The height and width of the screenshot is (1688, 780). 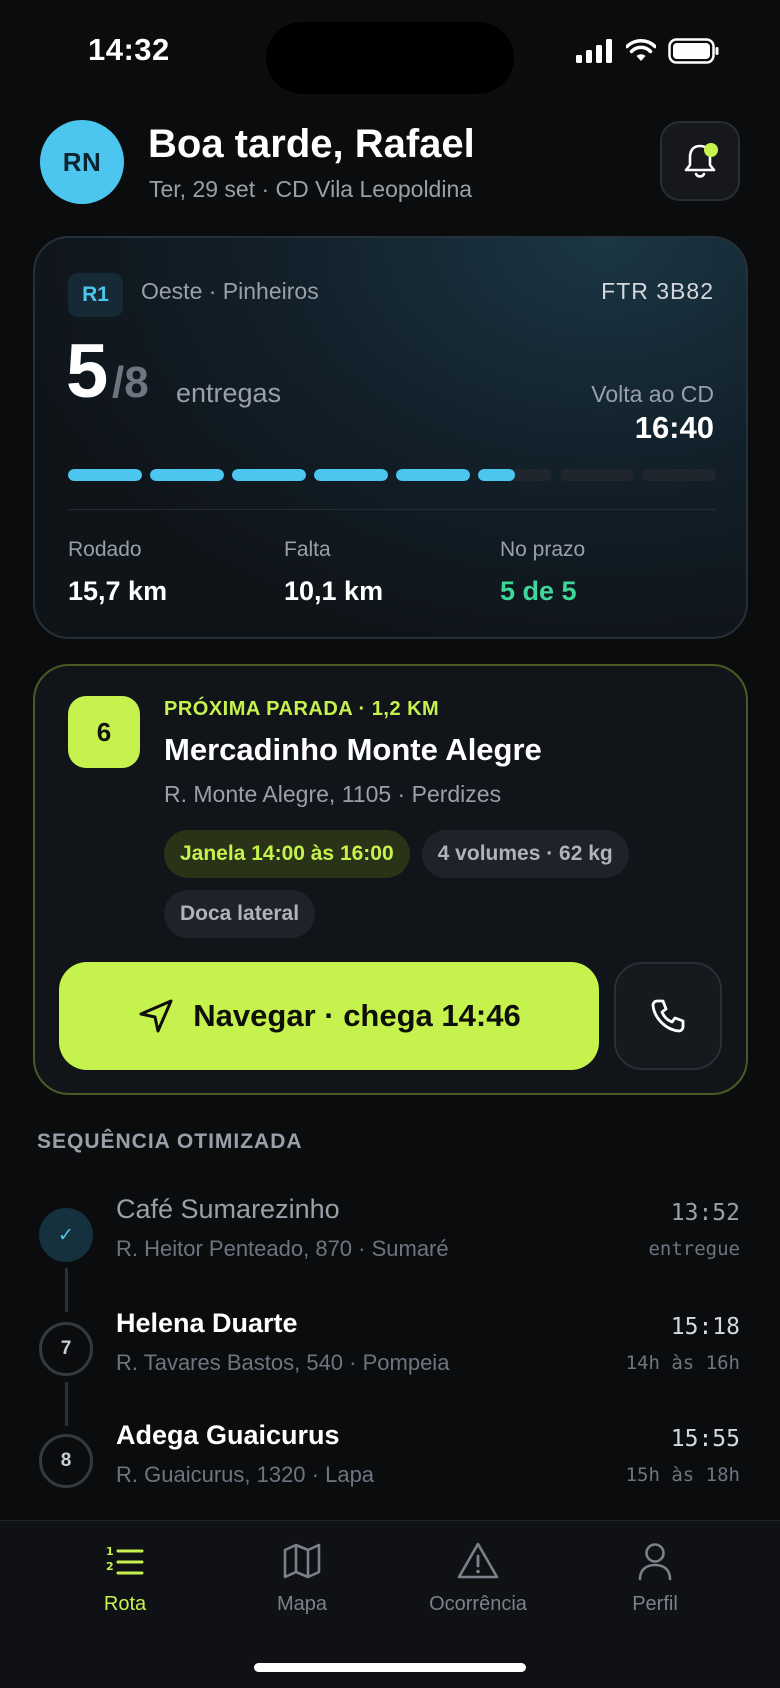 What do you see at coordinates (228, 1435) in the screenshot?
I see `sequence-item-name: Adega Guaicurus` at bounding box center [228, 1435].